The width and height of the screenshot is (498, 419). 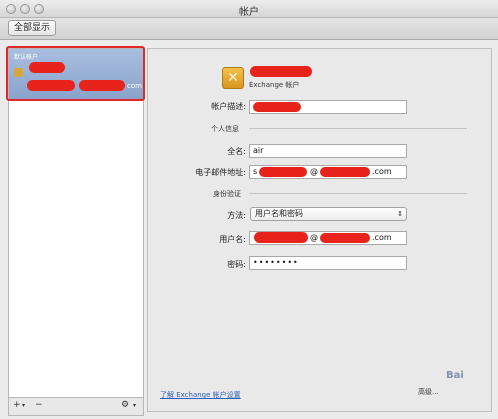 What do you see at coordinates (455, 375) in the screenshot?
I see `watermark: Bai` at bounding box center [455, 375].